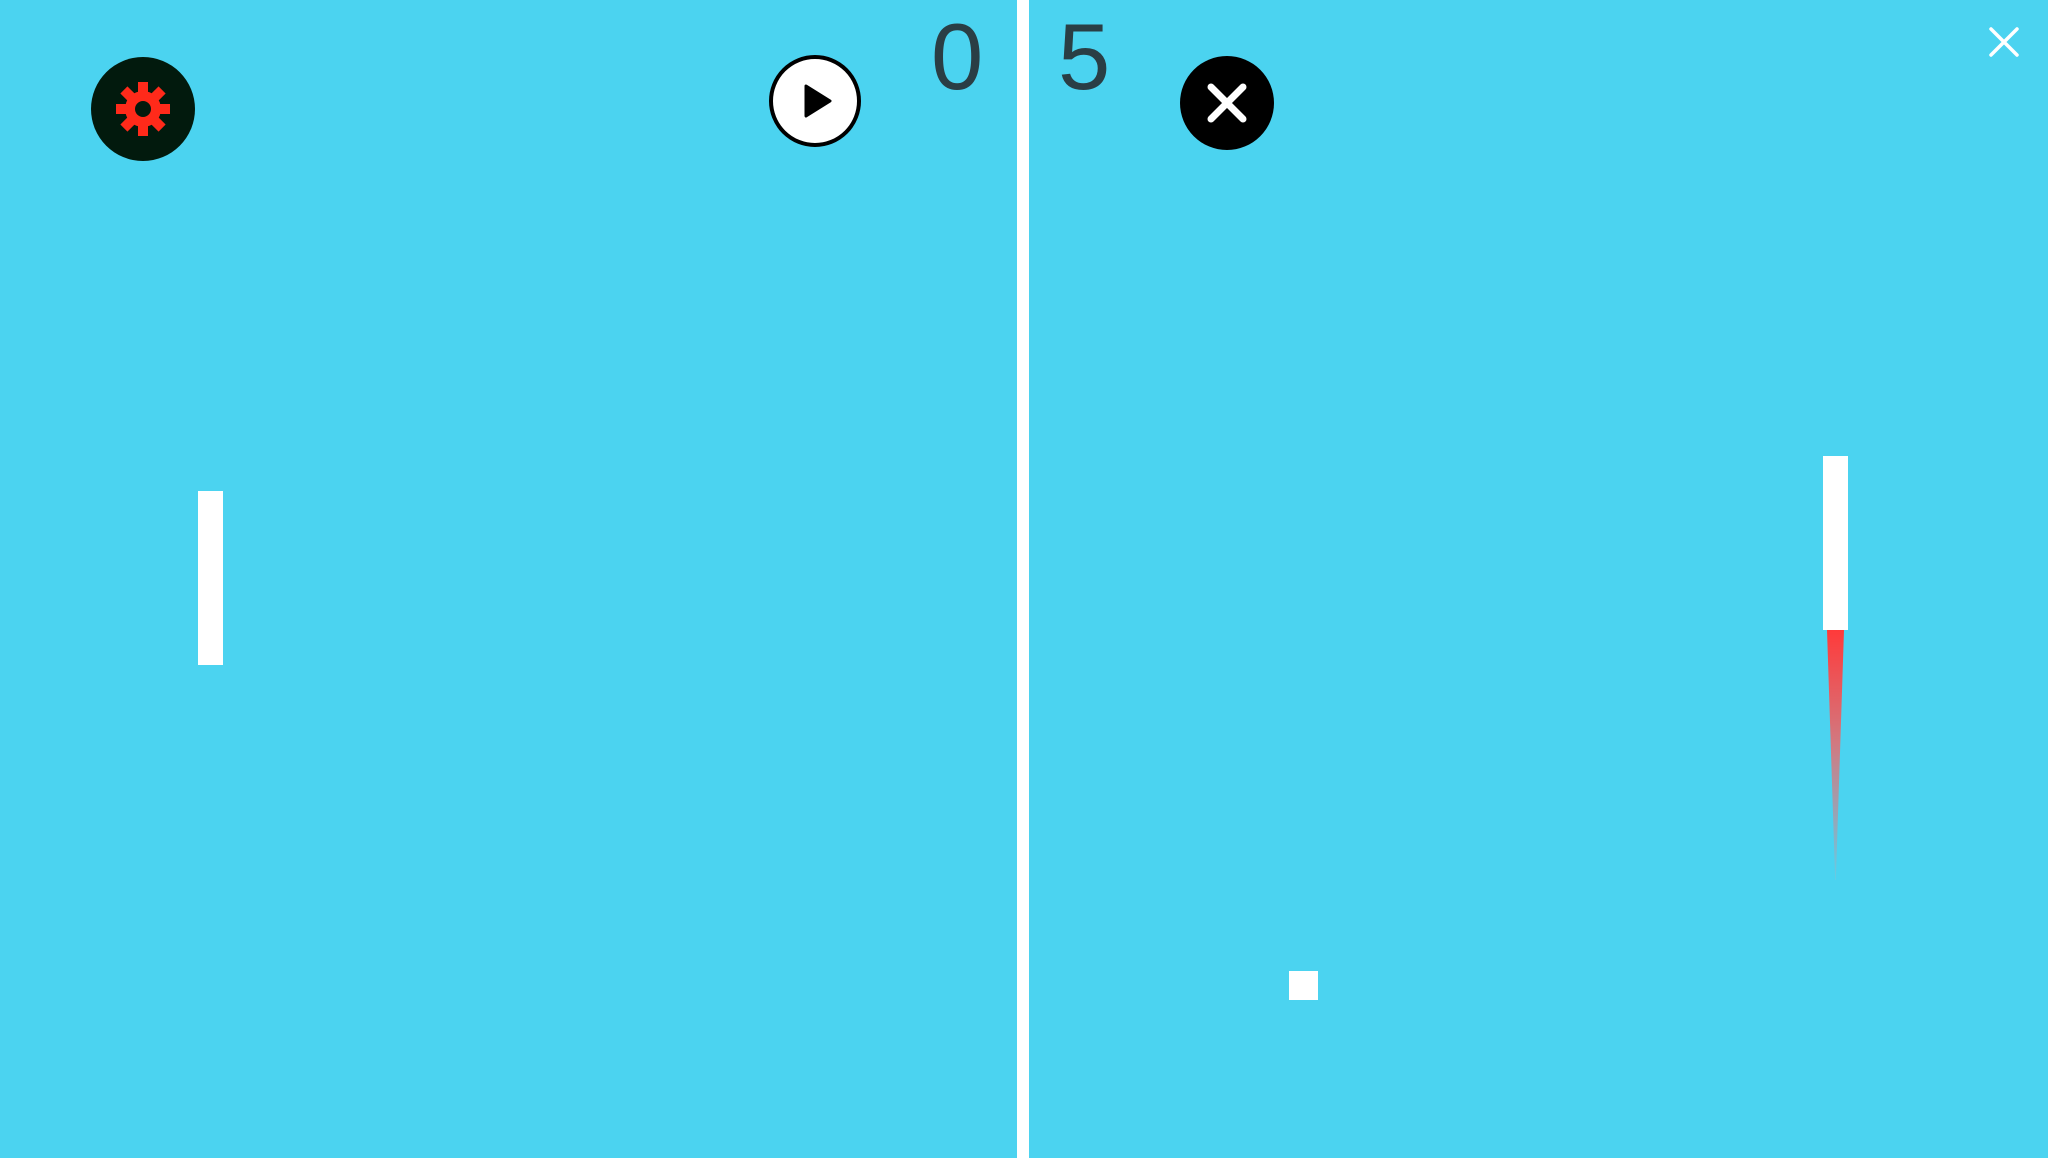 The height and width of the screenshot is (1158, 2048). I want to click on center-net, so click(1023, 579).